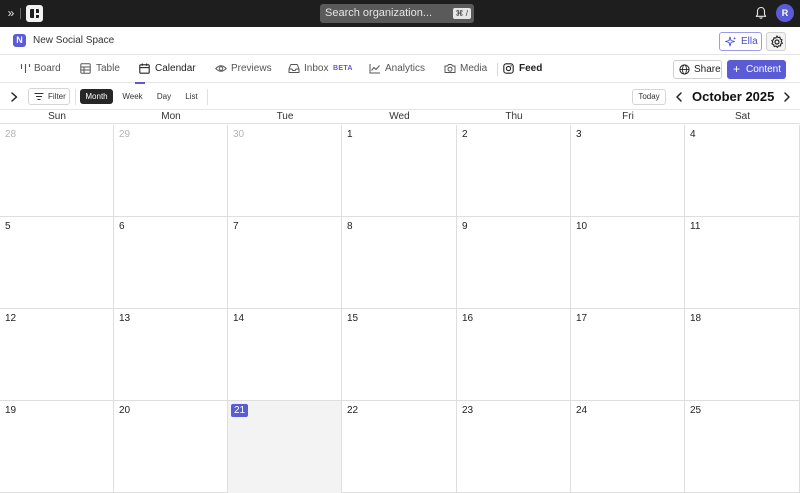 Image resolution: width=800 pixels, height=493 pixels. What do you see at coordinates (191, 96) in the screenshot?
I see `view-list-button: List` at bounding box center [191, 96].